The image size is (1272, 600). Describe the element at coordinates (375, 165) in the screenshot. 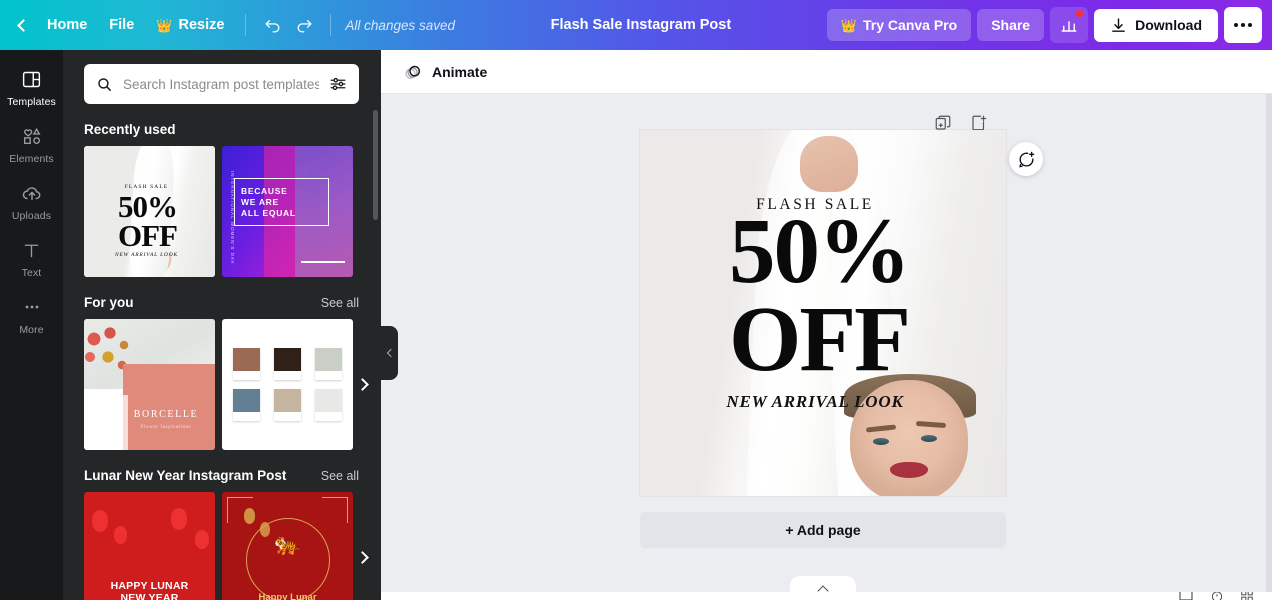

I see `panel-scrollbar` at that location.